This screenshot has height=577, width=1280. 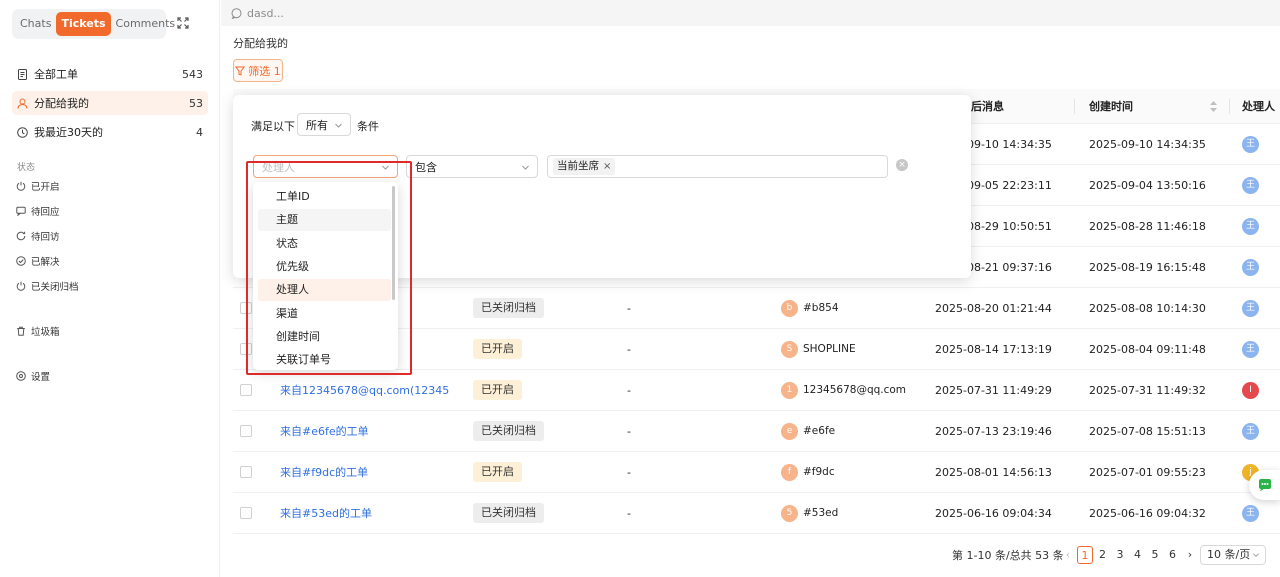 What do you see at coordinates (38, 236) in the screenshot?
I see `nav-status-pending-followup: 待回访` at bounding box center [38, 236].